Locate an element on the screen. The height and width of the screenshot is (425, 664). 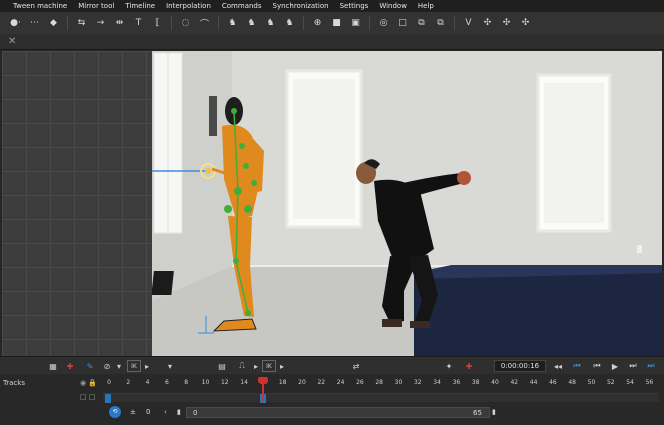
track-checkbox-icons: □ □ is located at coordinates (87, 397).